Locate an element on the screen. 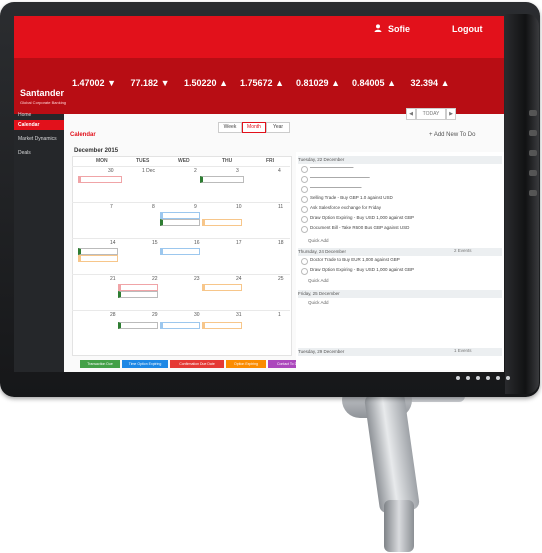 The height and width of the screenshot is (553, 542). ticker-4: 1.75672 ▲ is located at coordinates (262, 94).